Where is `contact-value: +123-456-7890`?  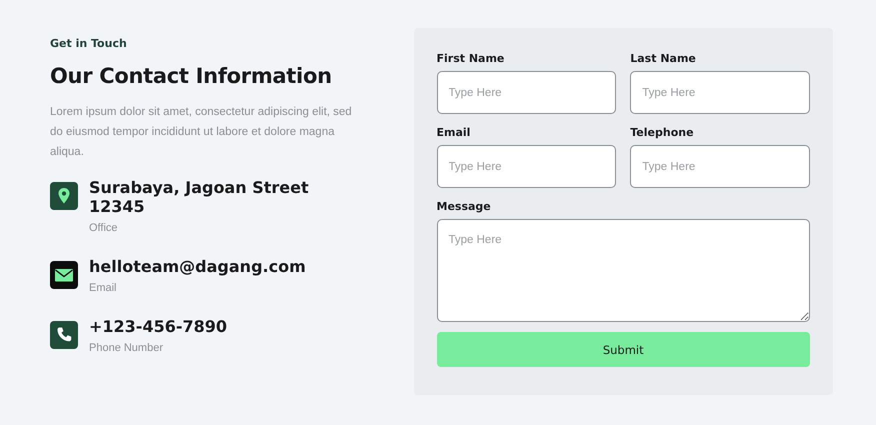
contact-value: +123-456-7890 is located at coordinates (158, 326).